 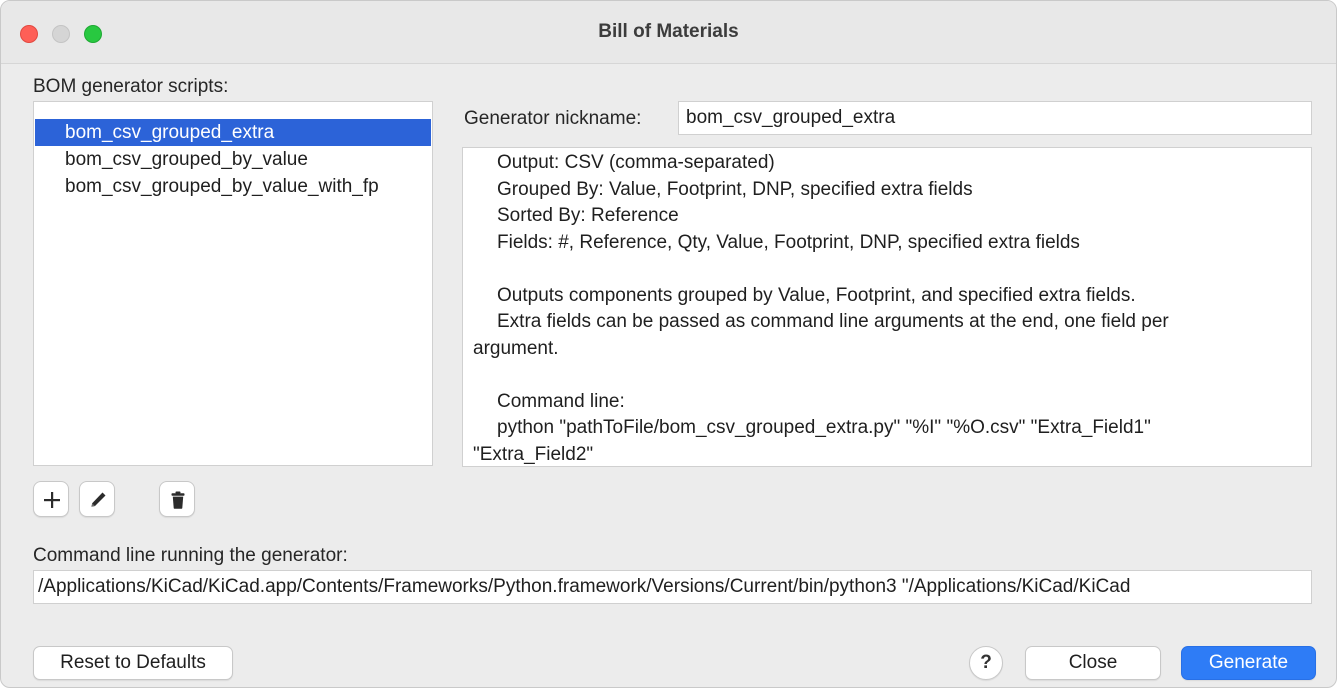 I want to click on edit-script-button, so click(x=97, y=499).